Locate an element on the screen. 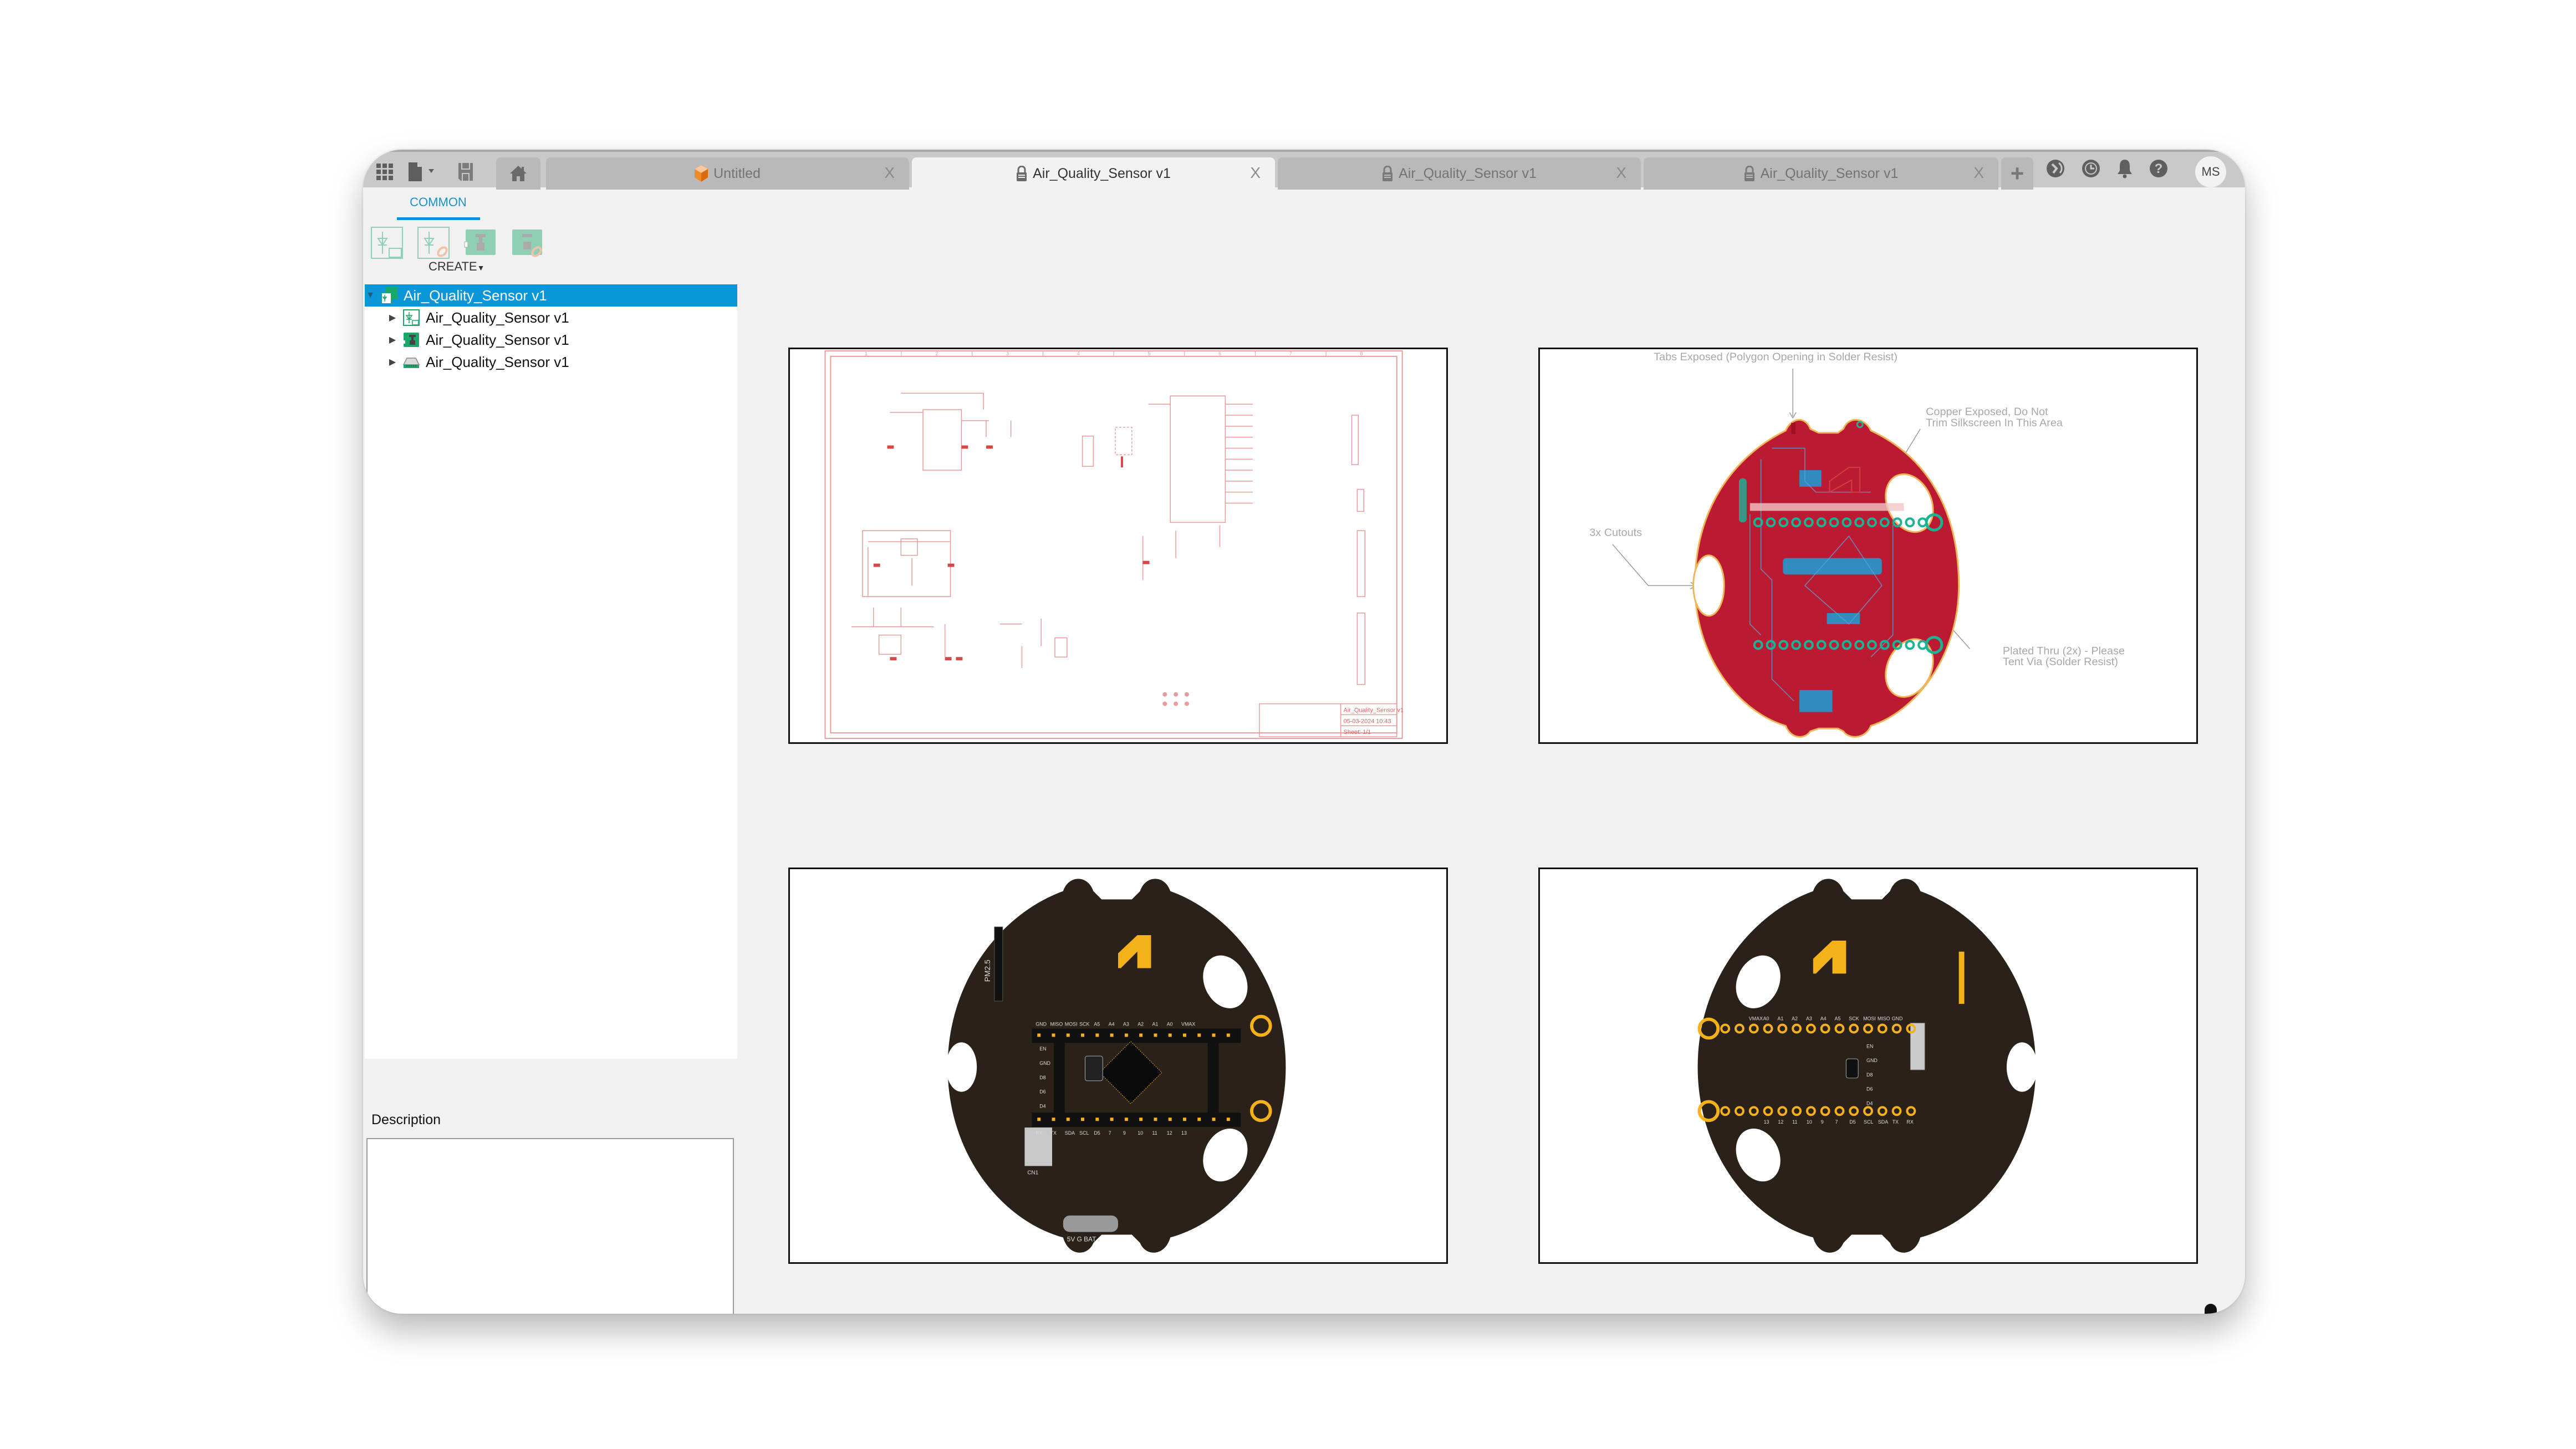  electronics-design-icon is located at coordinates (389, 295).